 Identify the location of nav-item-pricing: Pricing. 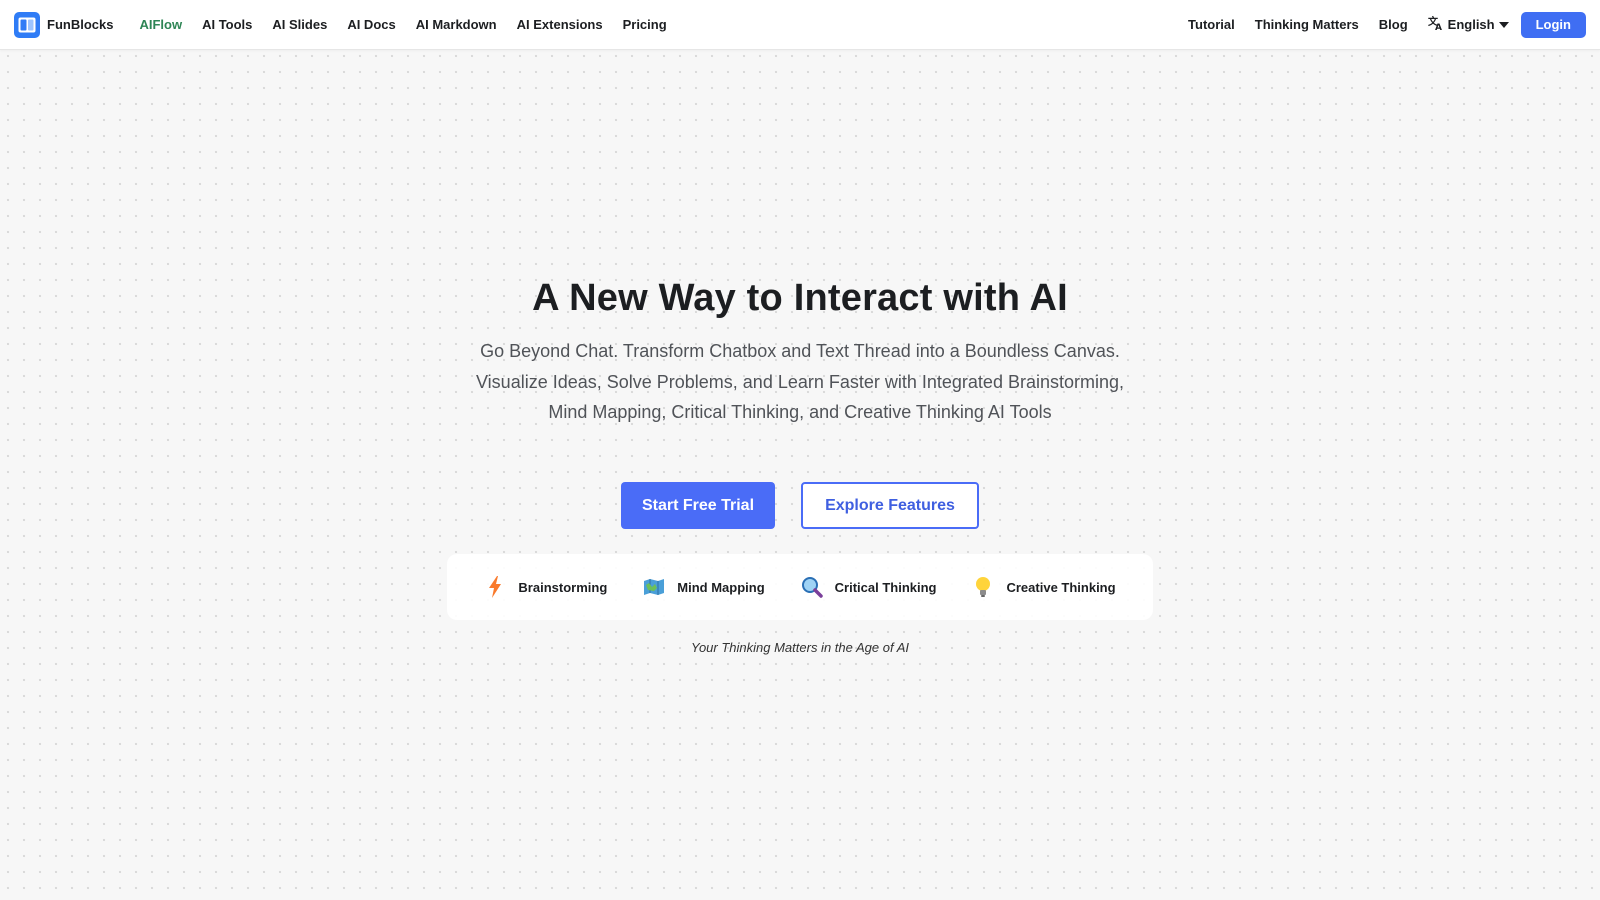
(645, 24).